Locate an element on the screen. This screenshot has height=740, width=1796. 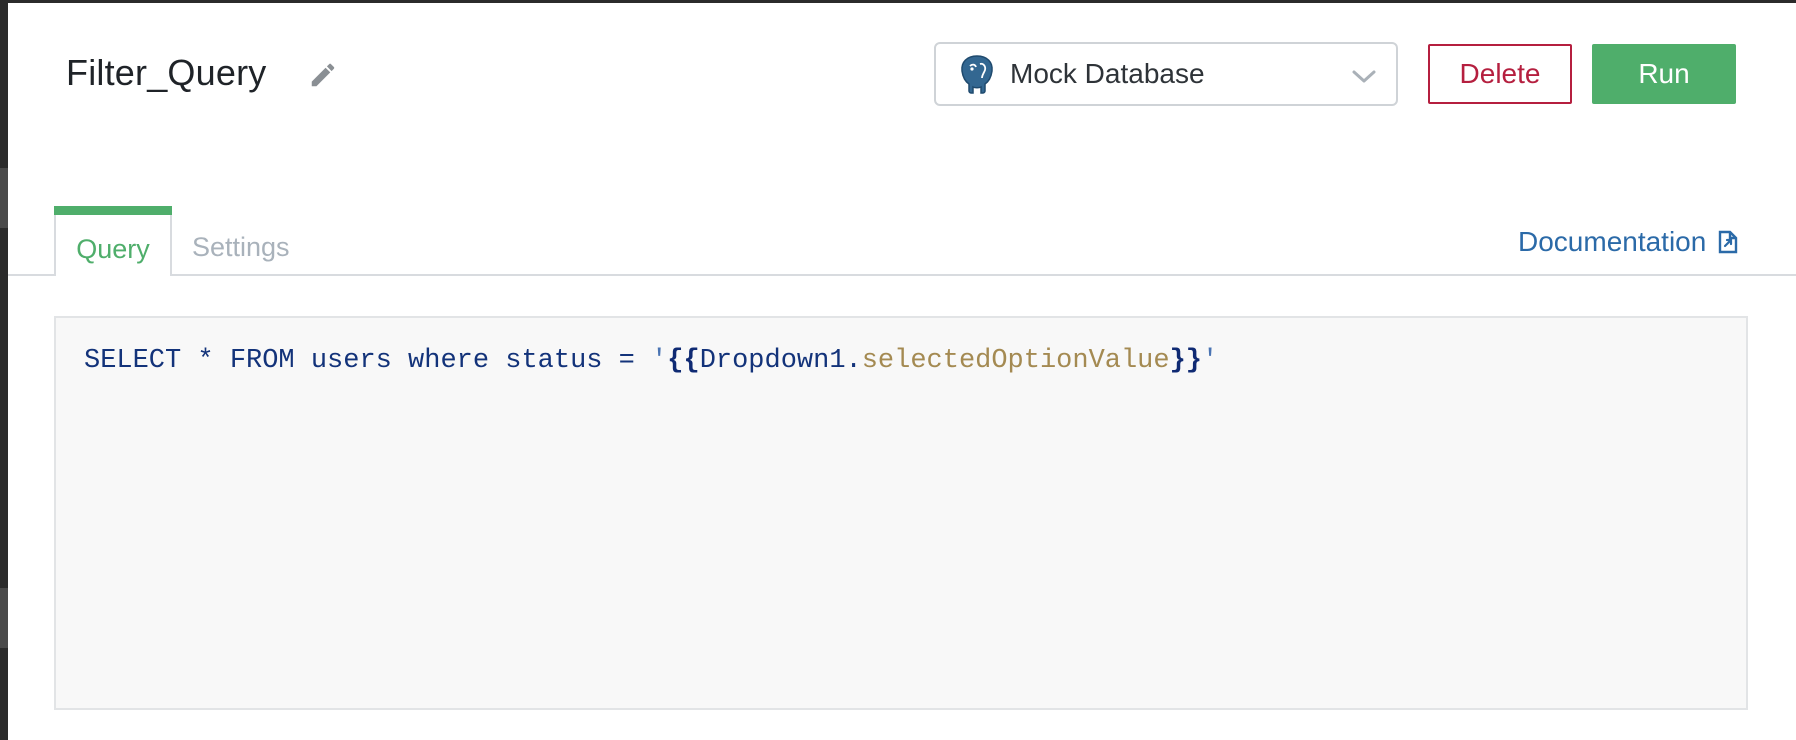
binding-brace-open: {{ is located at coordinates (683, 361).